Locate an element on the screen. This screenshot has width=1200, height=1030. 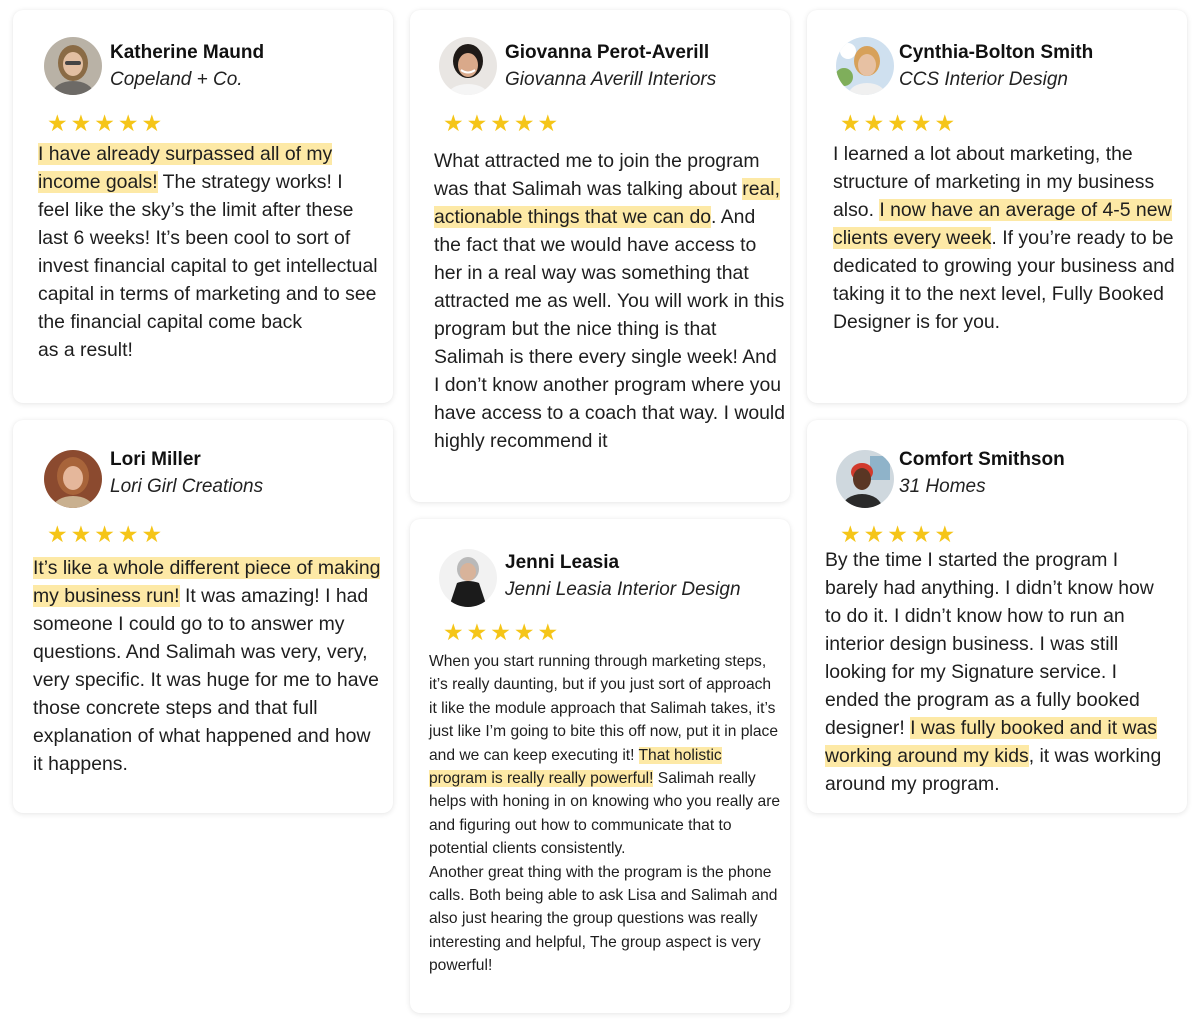
reviewer-company: Giovanna Averill Interiors is located at coordinates (611, 79).